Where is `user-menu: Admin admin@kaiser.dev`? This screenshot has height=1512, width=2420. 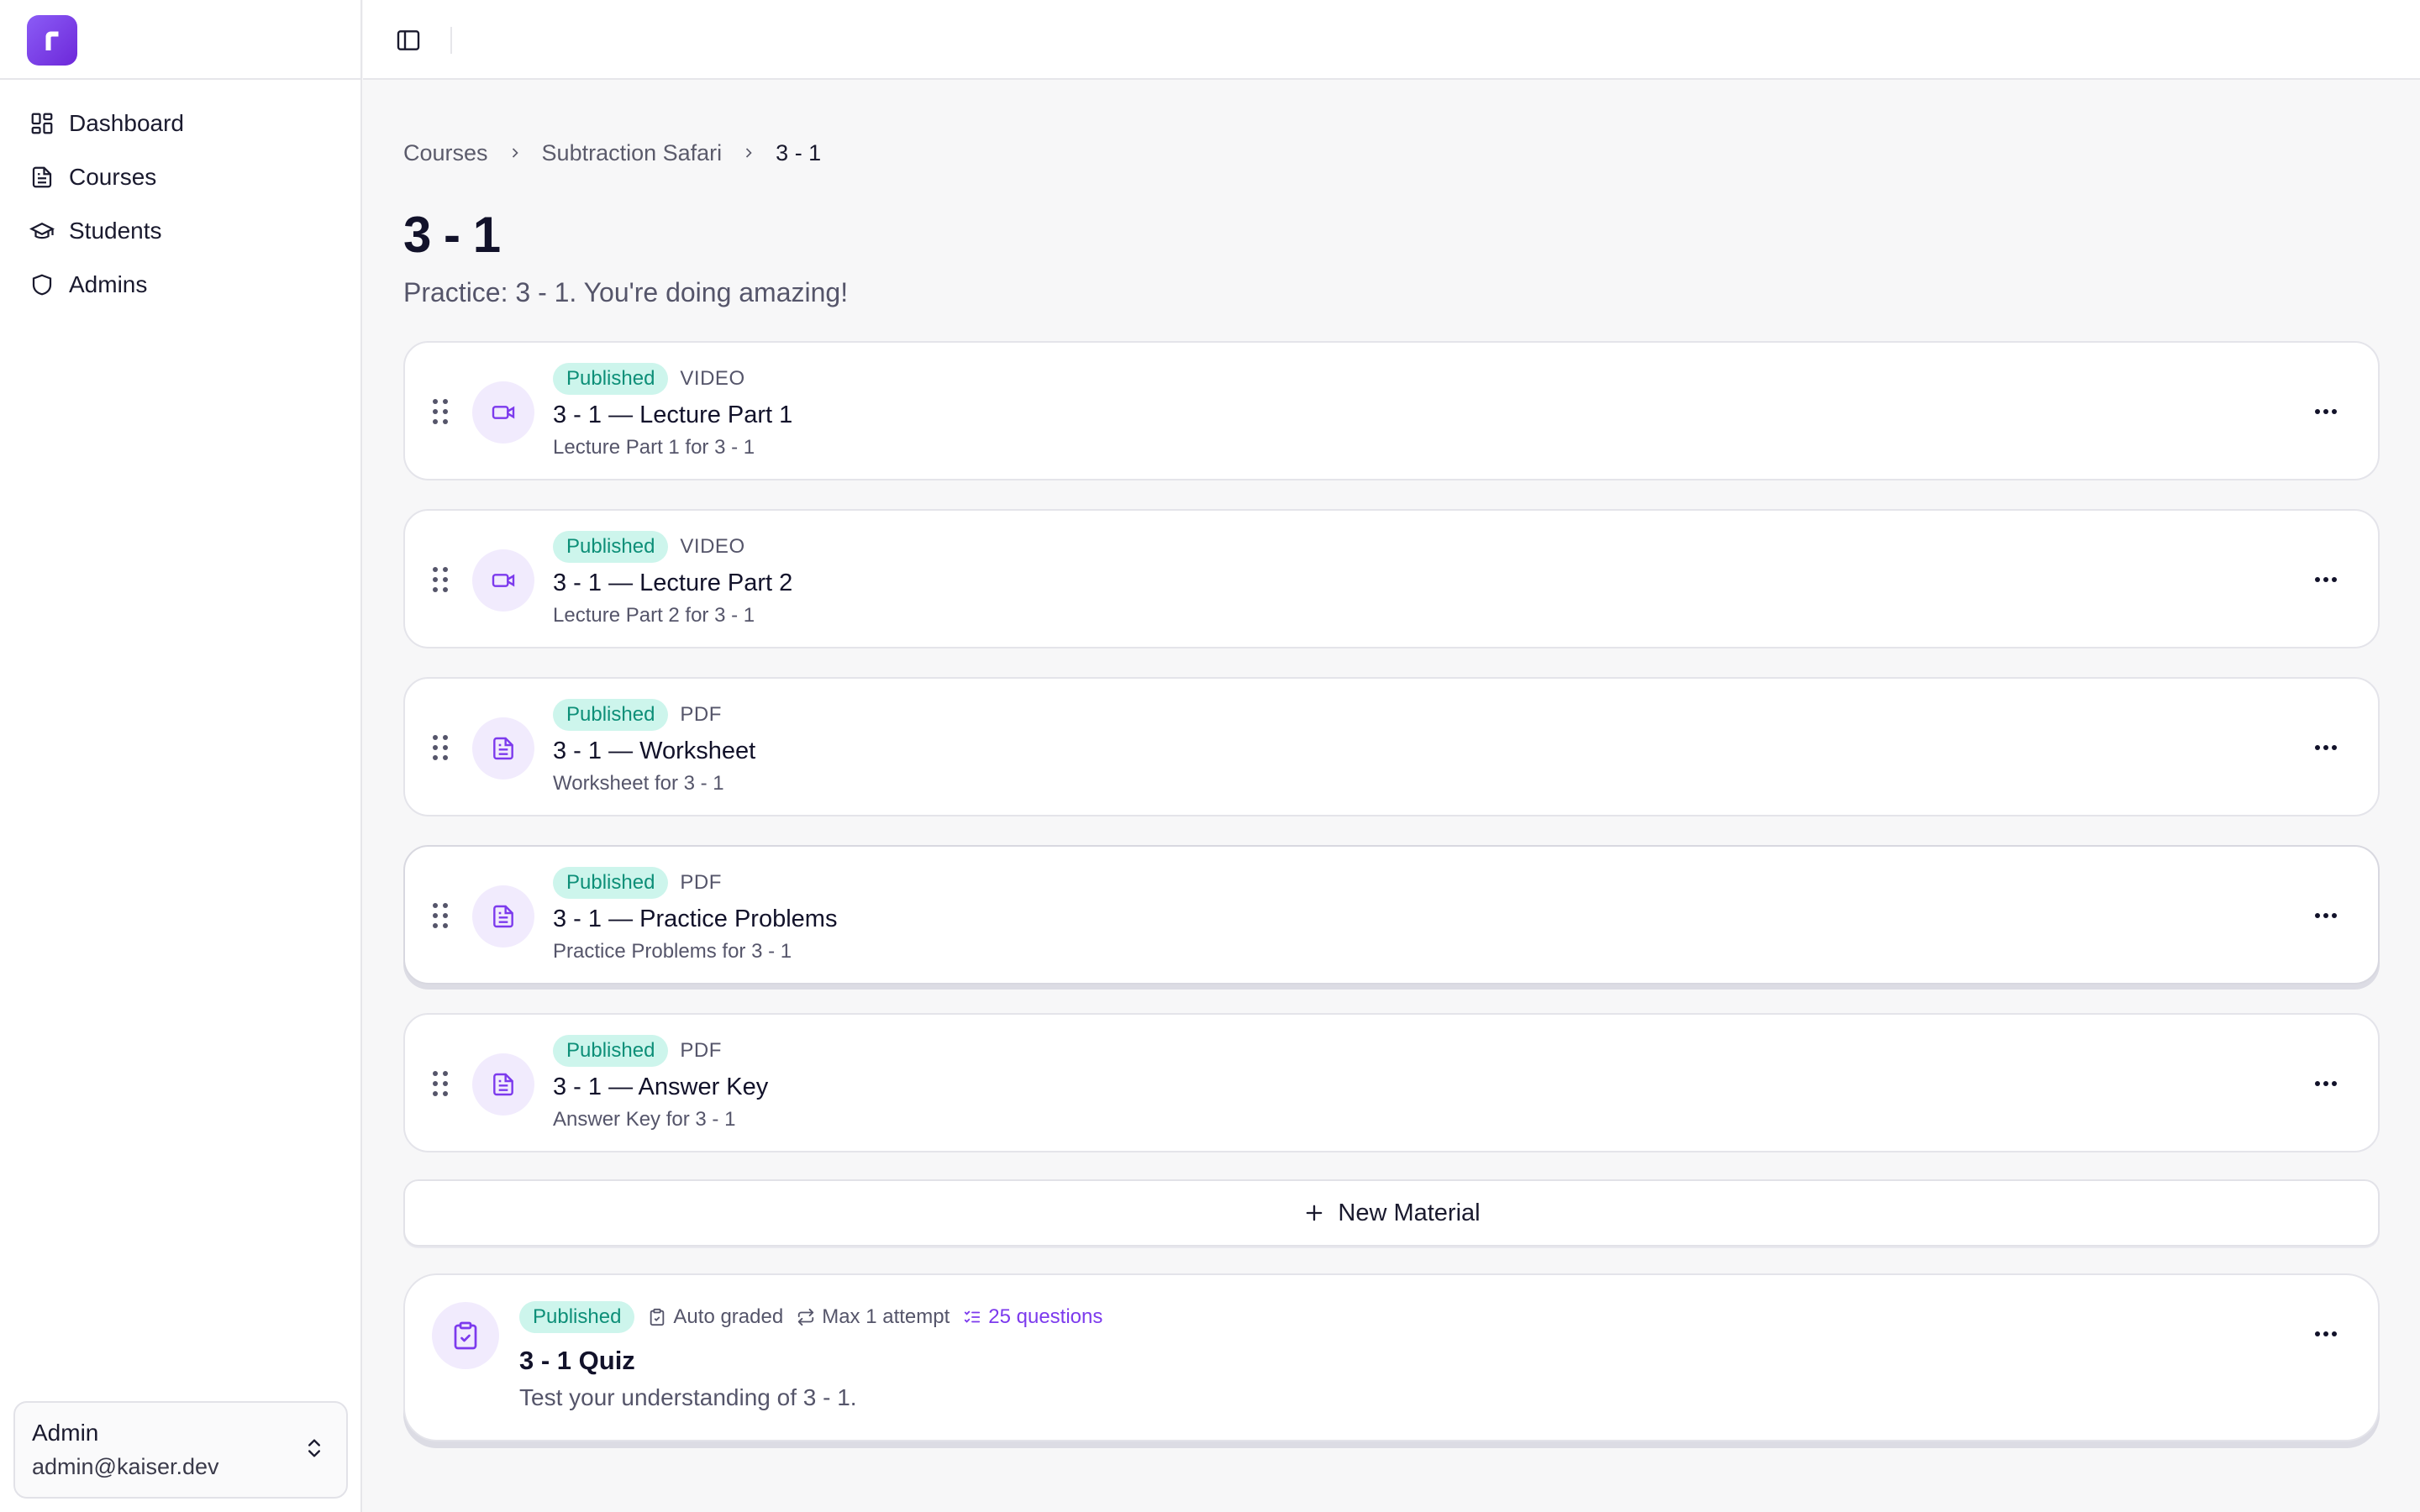 user-menu: Admin admin@kaiser.dev is located at coordinates (180, 1450).